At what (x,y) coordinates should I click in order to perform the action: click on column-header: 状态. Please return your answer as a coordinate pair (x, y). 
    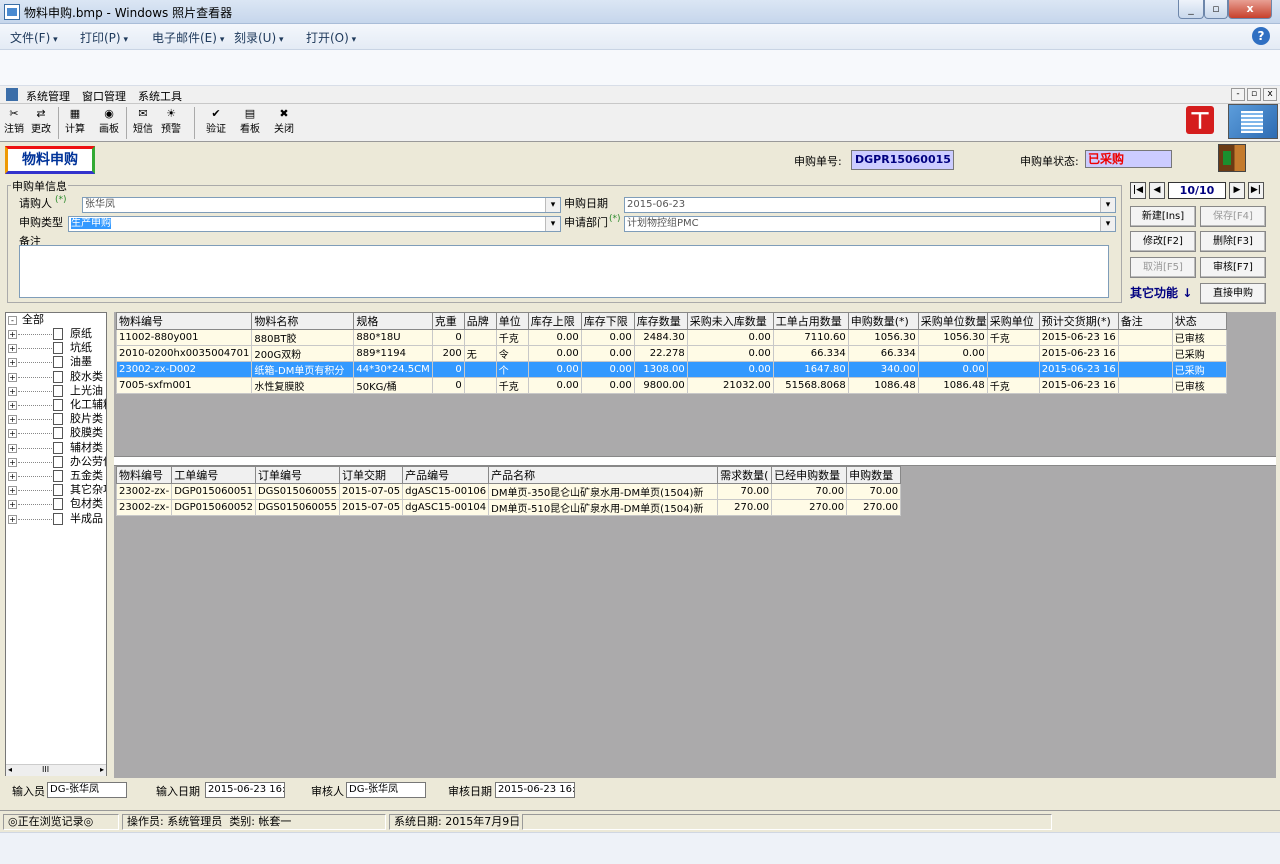
    Looking at the image, I should click on (1199, 321).